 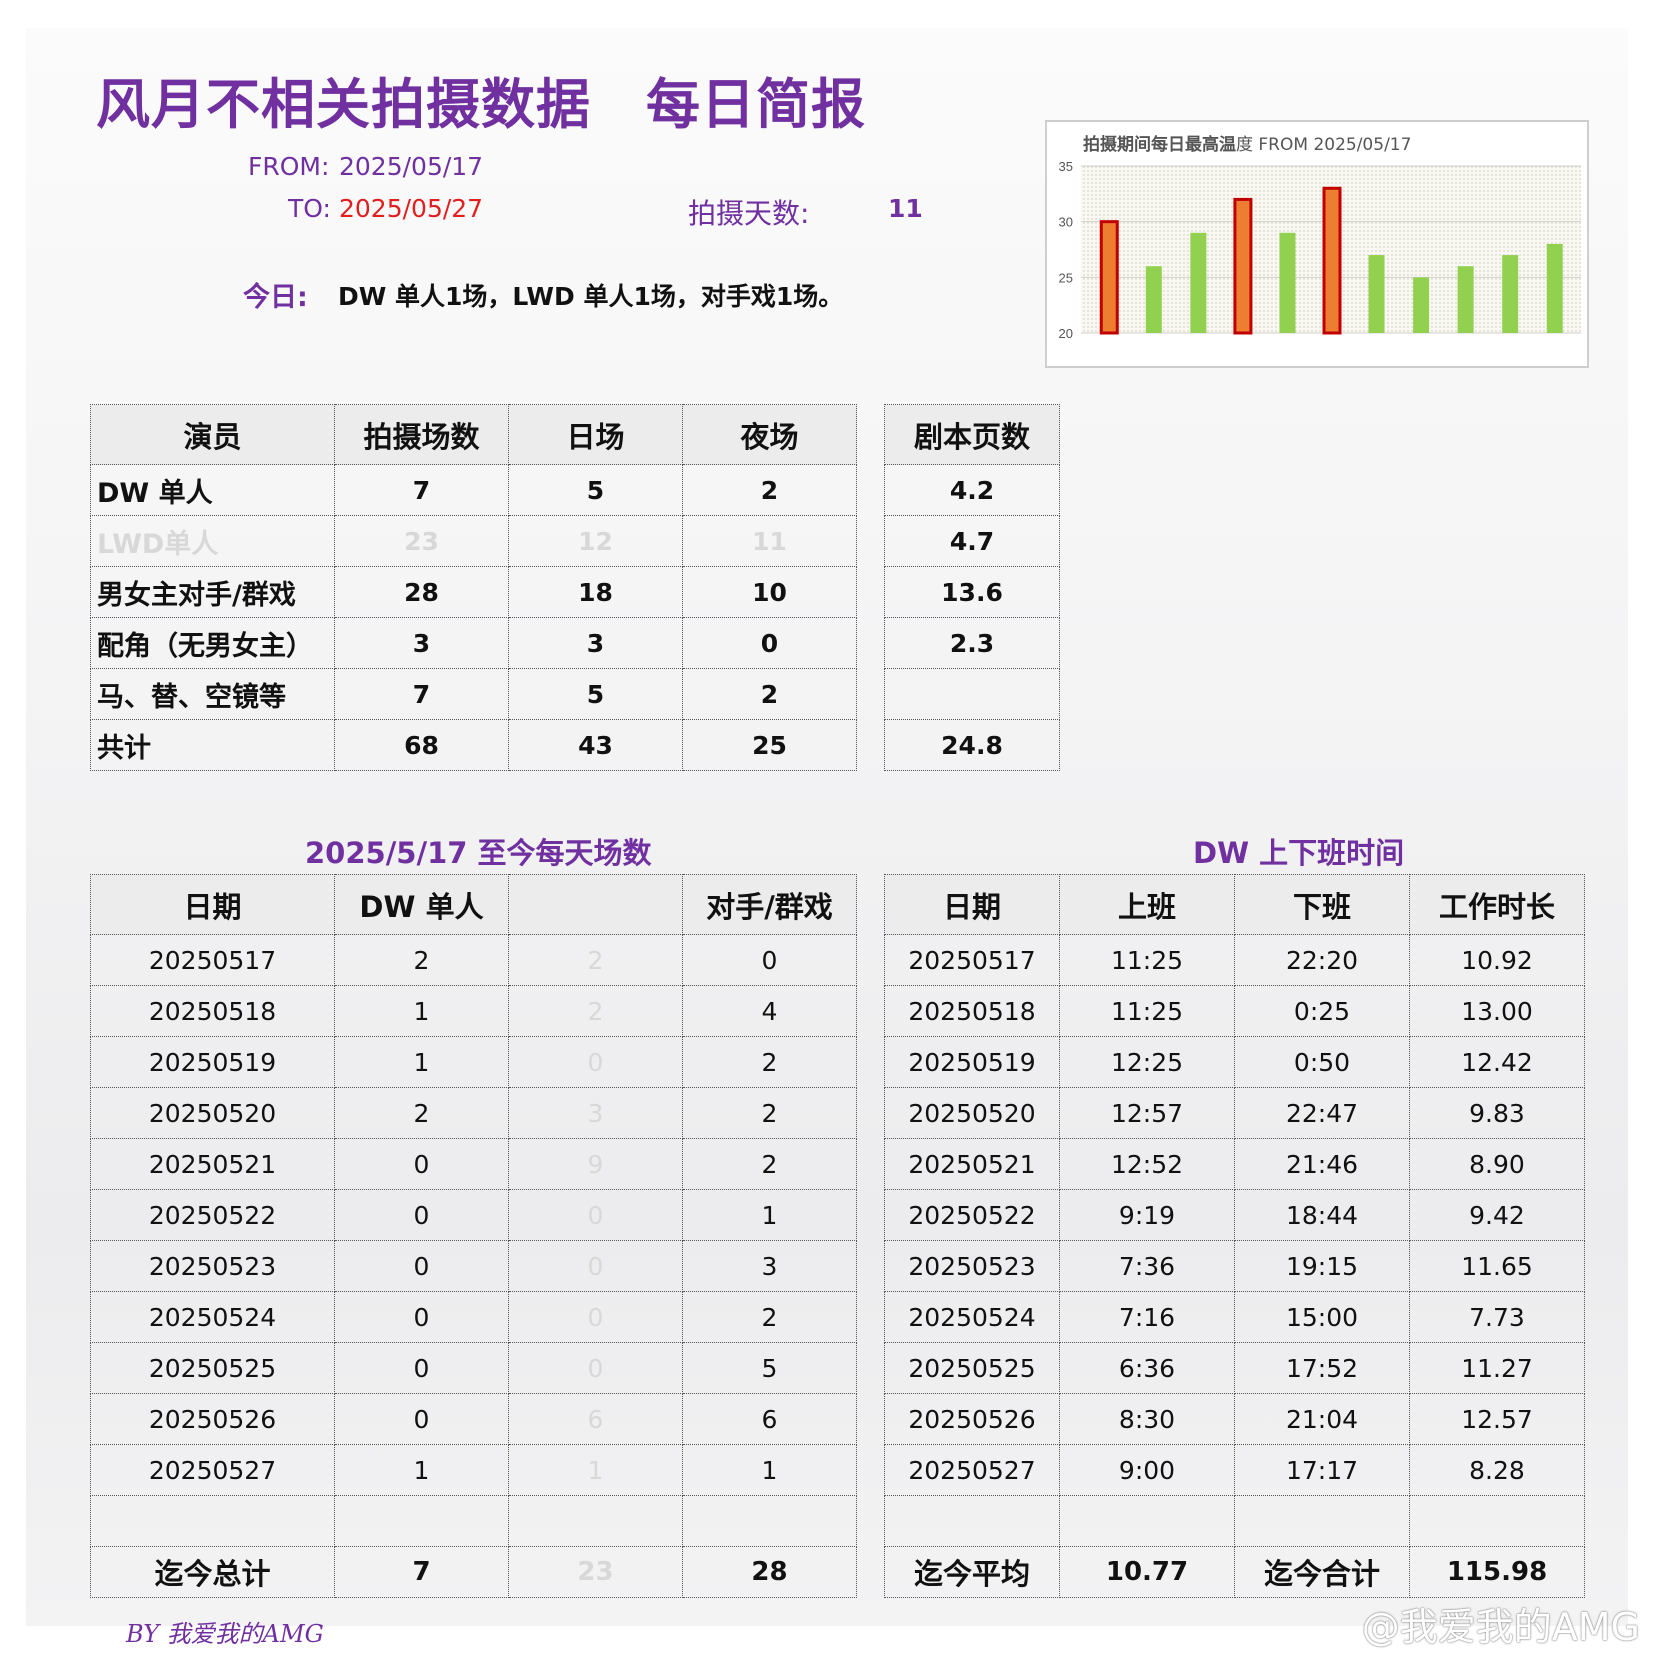 What do you see at coordinates (1299, 853) in the screenshot?
I see `worktime-section-title: DW 上下班时间` at bounding box center [1299, 853].